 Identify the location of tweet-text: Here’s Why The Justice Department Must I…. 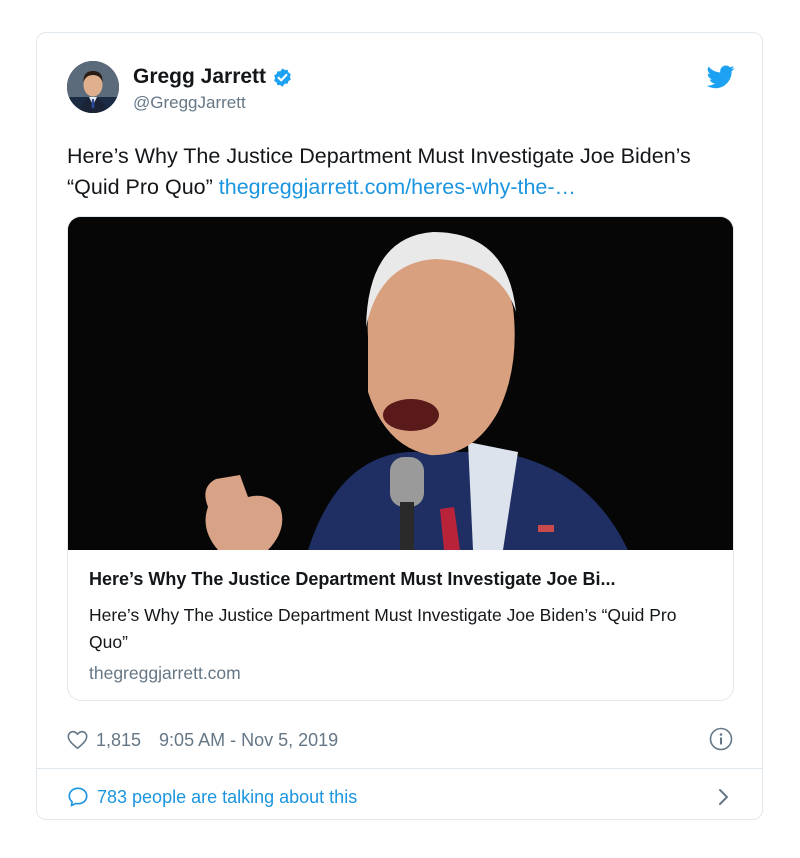
(397, 172).